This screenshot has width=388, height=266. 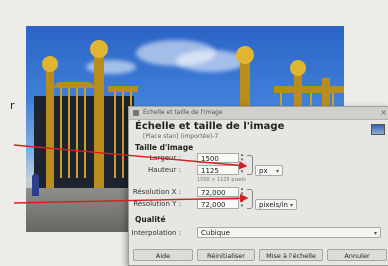 I want to click on arrow-to-height, so click(x=130, y=157).